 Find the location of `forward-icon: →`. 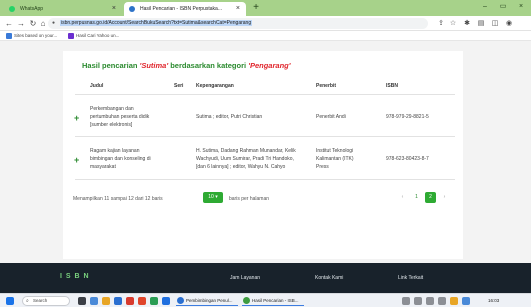

forward-icon: → is located at coordinates (21, 23).